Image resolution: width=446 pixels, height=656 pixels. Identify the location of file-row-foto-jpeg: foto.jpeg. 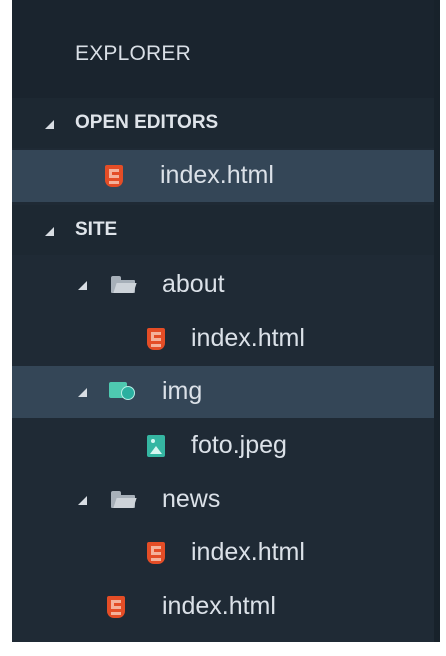
(223, 446).